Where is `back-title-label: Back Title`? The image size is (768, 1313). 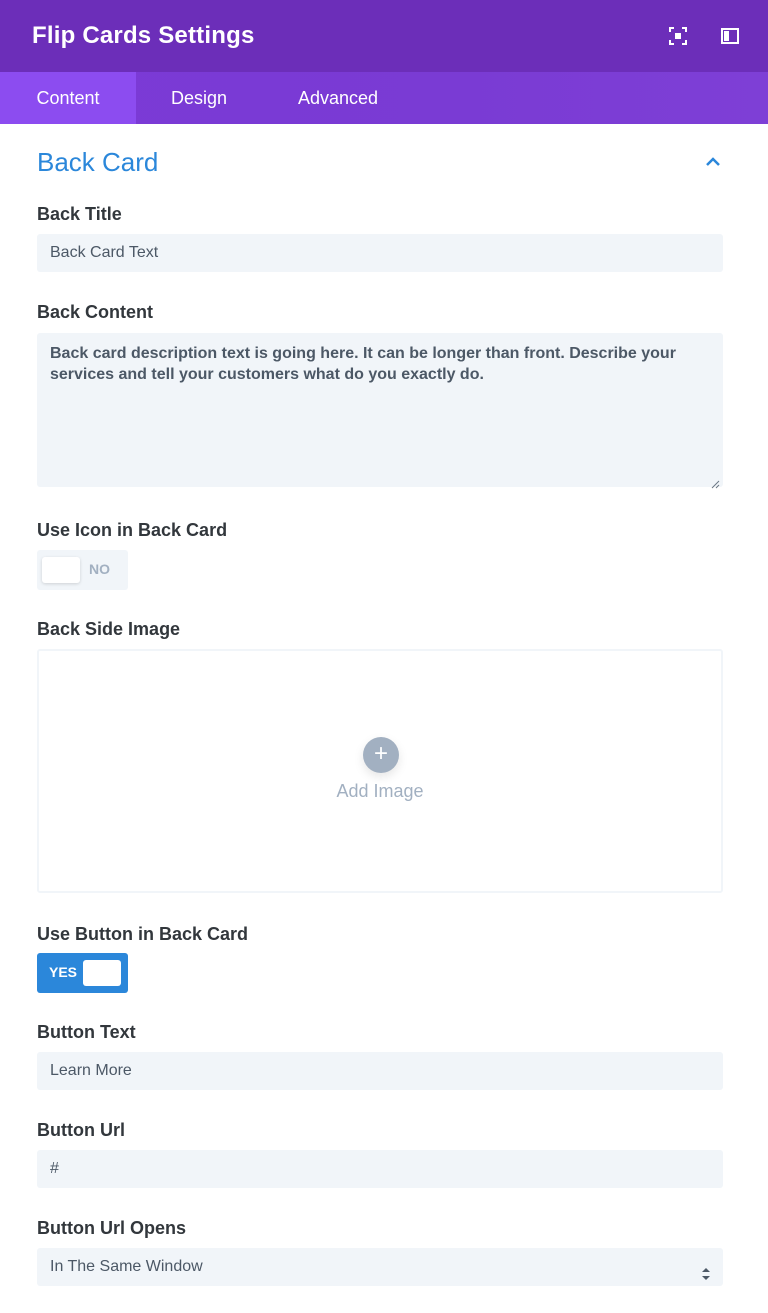
back-title-label: Back Title is located at coordinates (79, 214).